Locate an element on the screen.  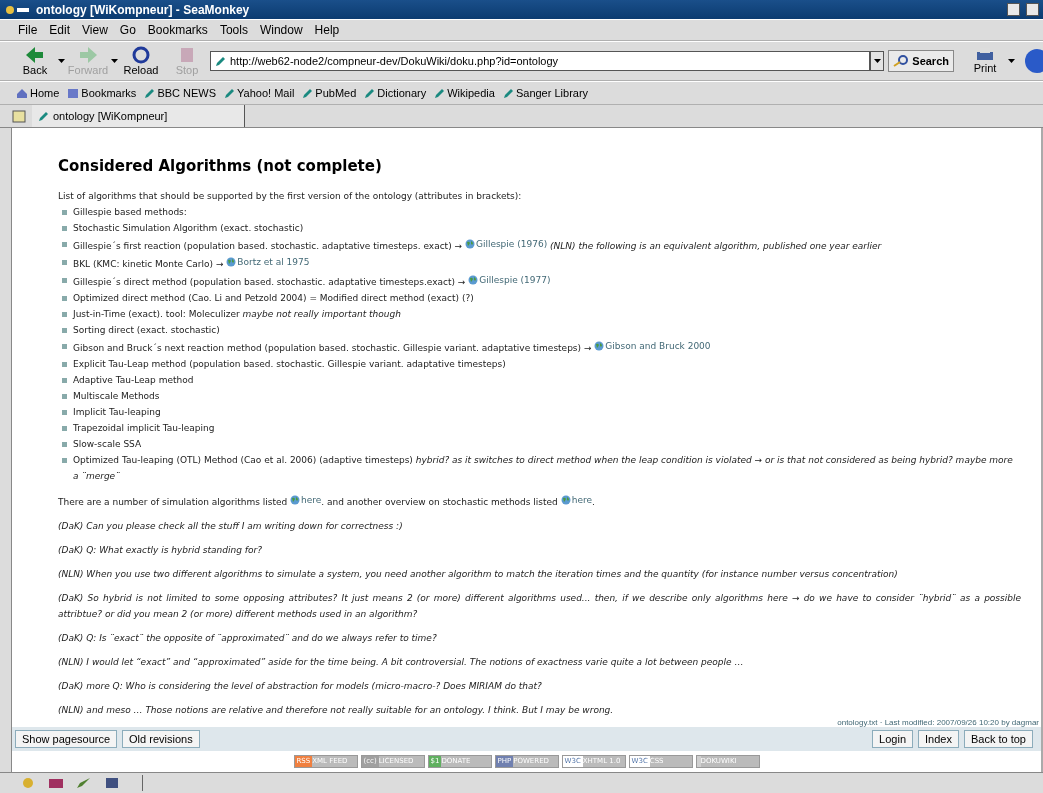
menu-item: Window is located at coordinates (281, 30).